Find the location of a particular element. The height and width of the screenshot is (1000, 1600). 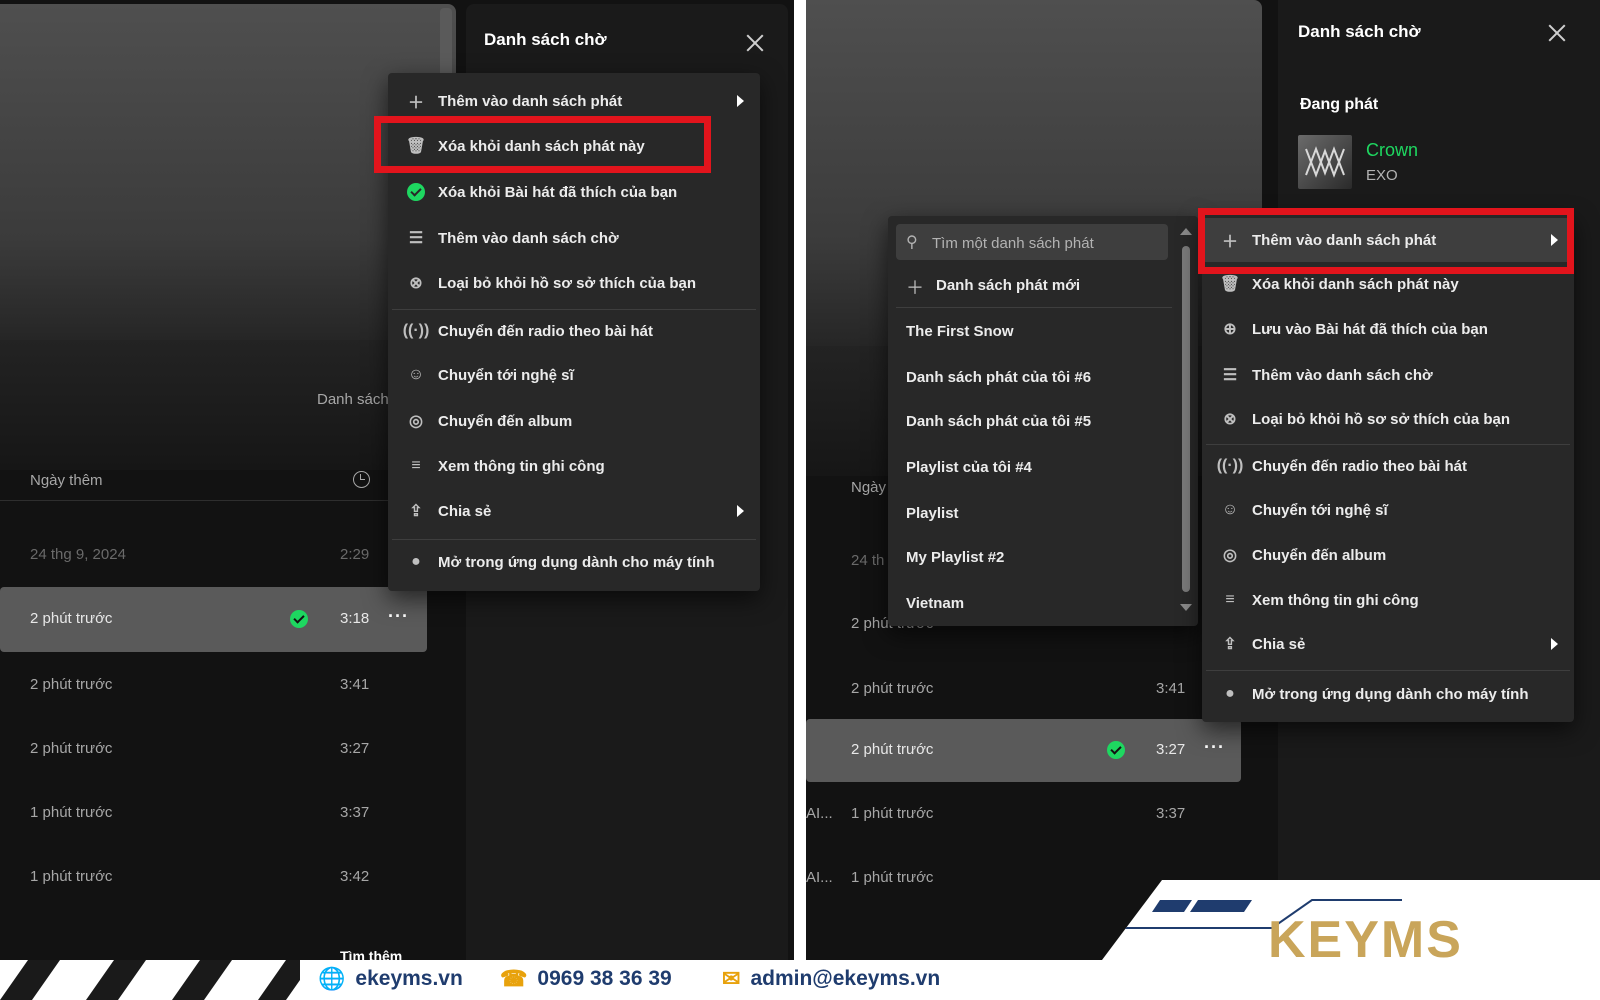

search-icon: ⚲ is located at coordinates (912, 242).